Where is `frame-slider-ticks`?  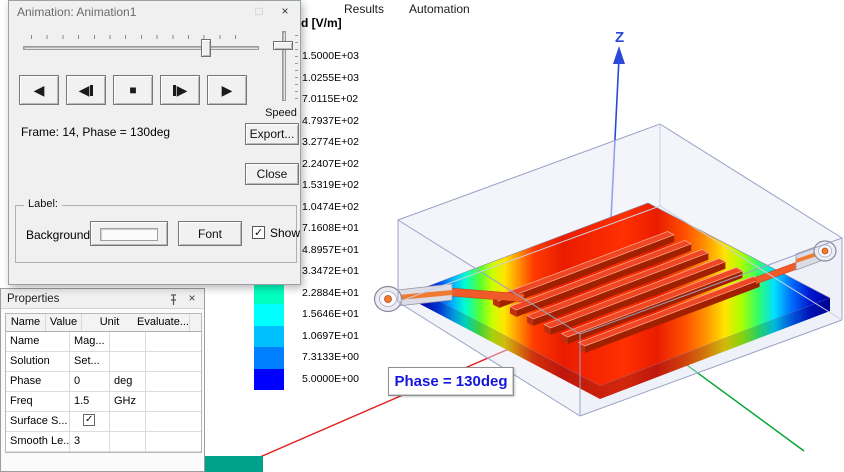 frame-slider-ticks is located at coordinates (141, 37).